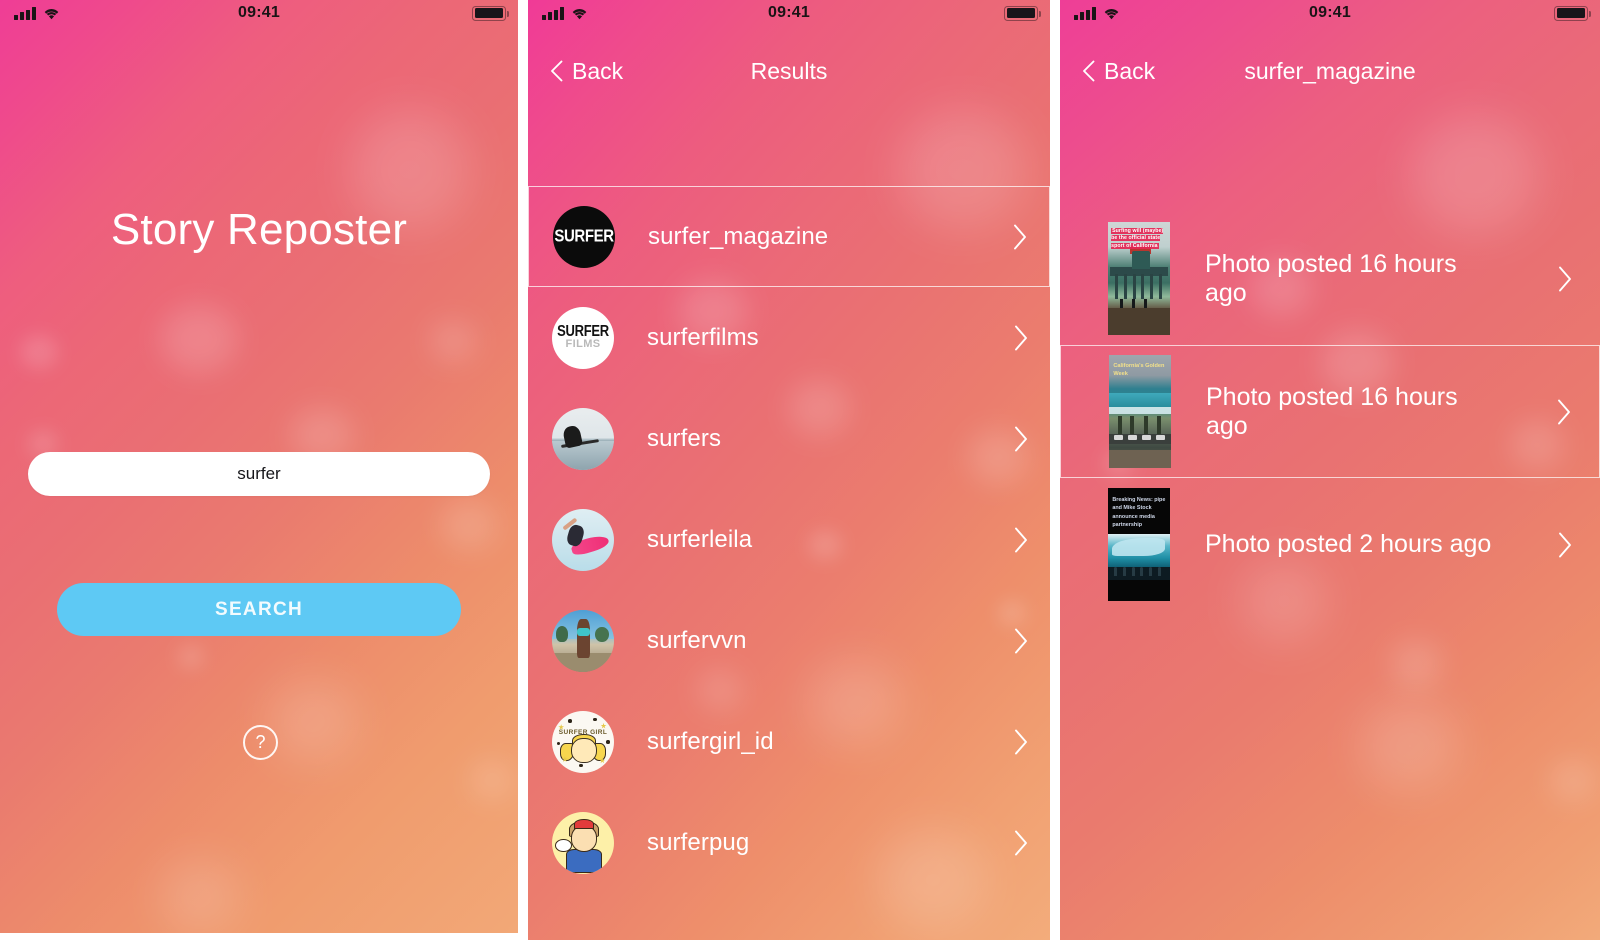 This screenshot has width=1600, height=940. What do you see at coordinates (1140, 411) in the screenshot?
I see `story-thumbnail: California's Golden Week` at bounding box center [1140, 411].